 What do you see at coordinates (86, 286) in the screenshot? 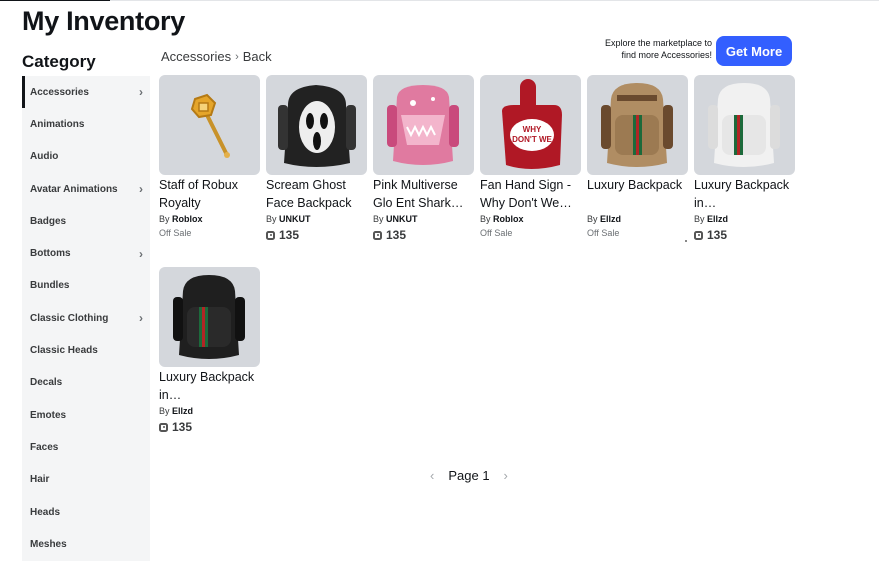
I see `sidebar-item-bundles: Bundles` at bounding box center [86, 286].